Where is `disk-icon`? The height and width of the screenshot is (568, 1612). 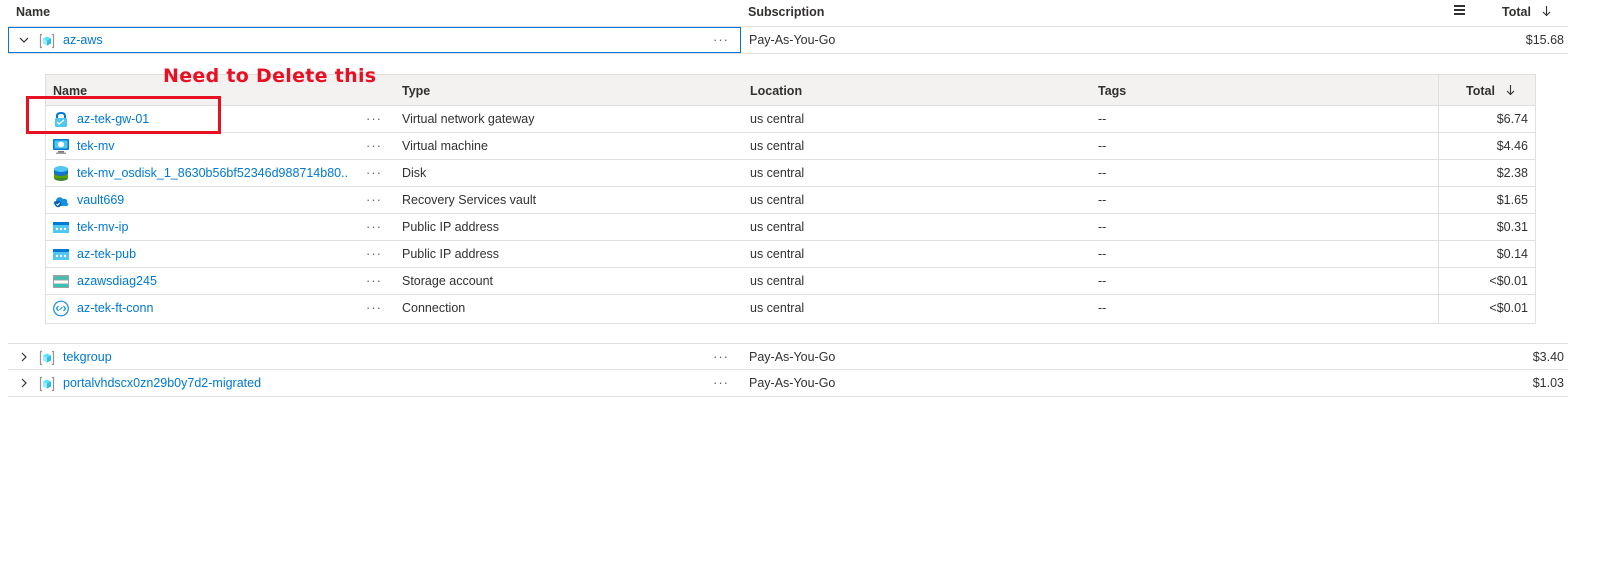 disk-icon is located at coordinates (61, 173).